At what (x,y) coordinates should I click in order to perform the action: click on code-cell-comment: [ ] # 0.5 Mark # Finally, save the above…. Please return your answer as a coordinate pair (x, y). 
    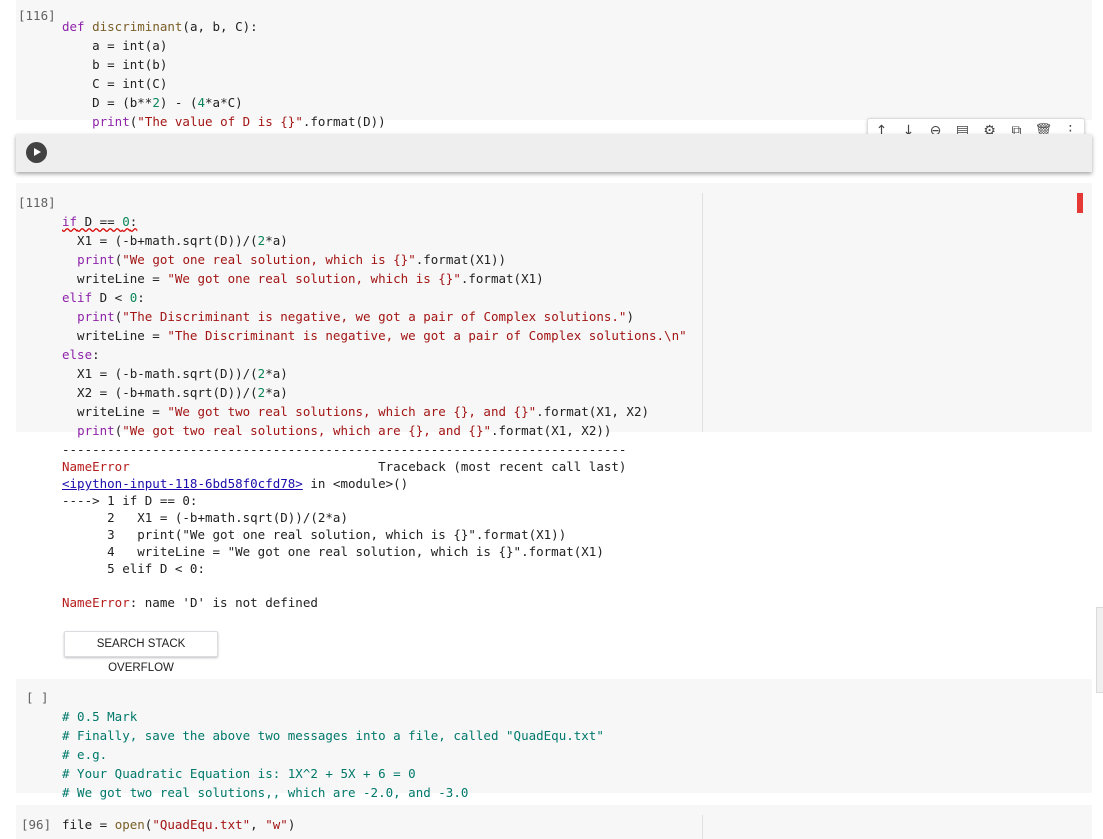
    Looking at the image, I should click on (554, 739).